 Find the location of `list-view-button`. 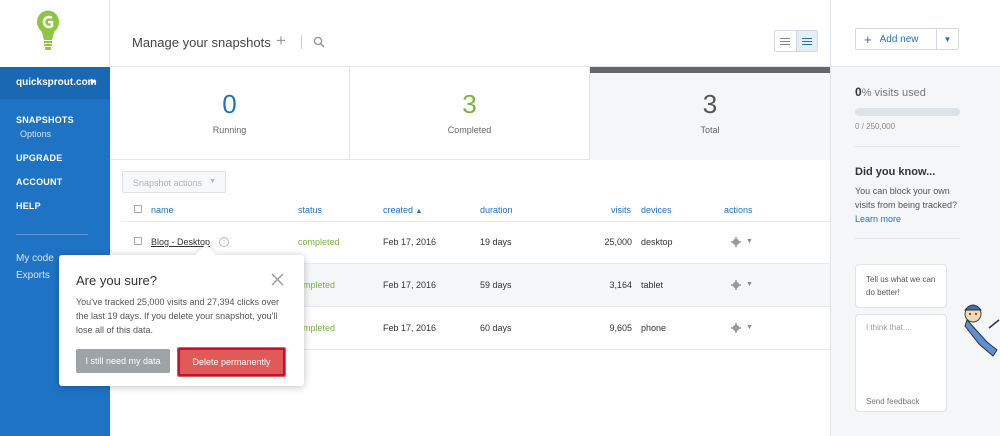

list-view-button is located at coordinates (785, 41).